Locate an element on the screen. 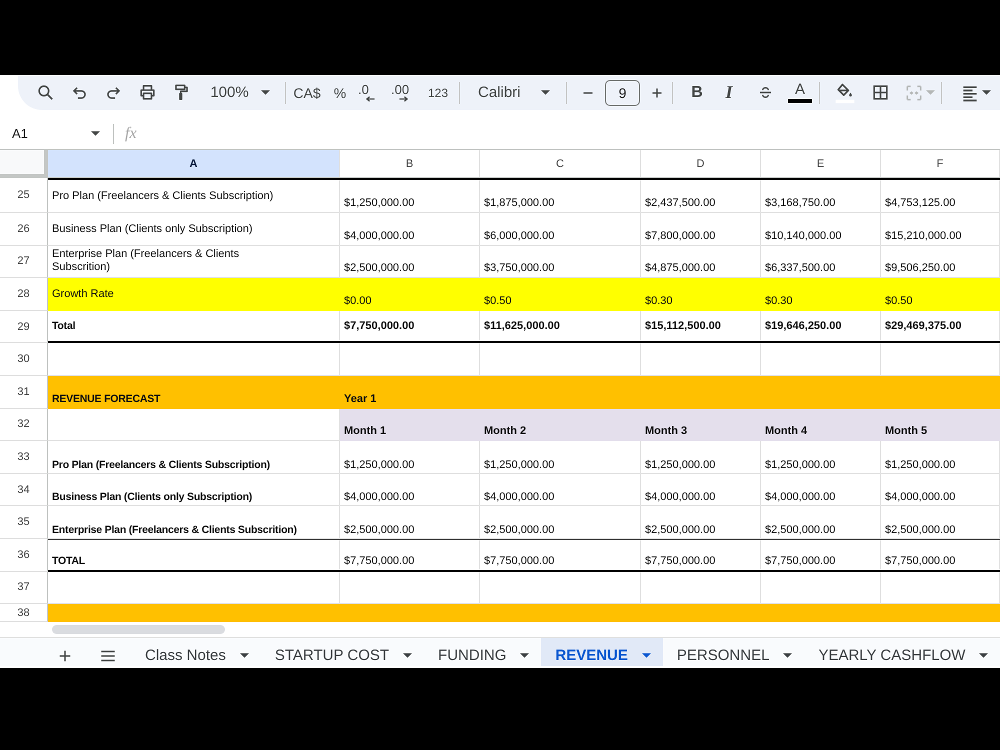 The height and width of the screenshot is (750, 1000). paint-format-icon is located at coordinates (181, 92).